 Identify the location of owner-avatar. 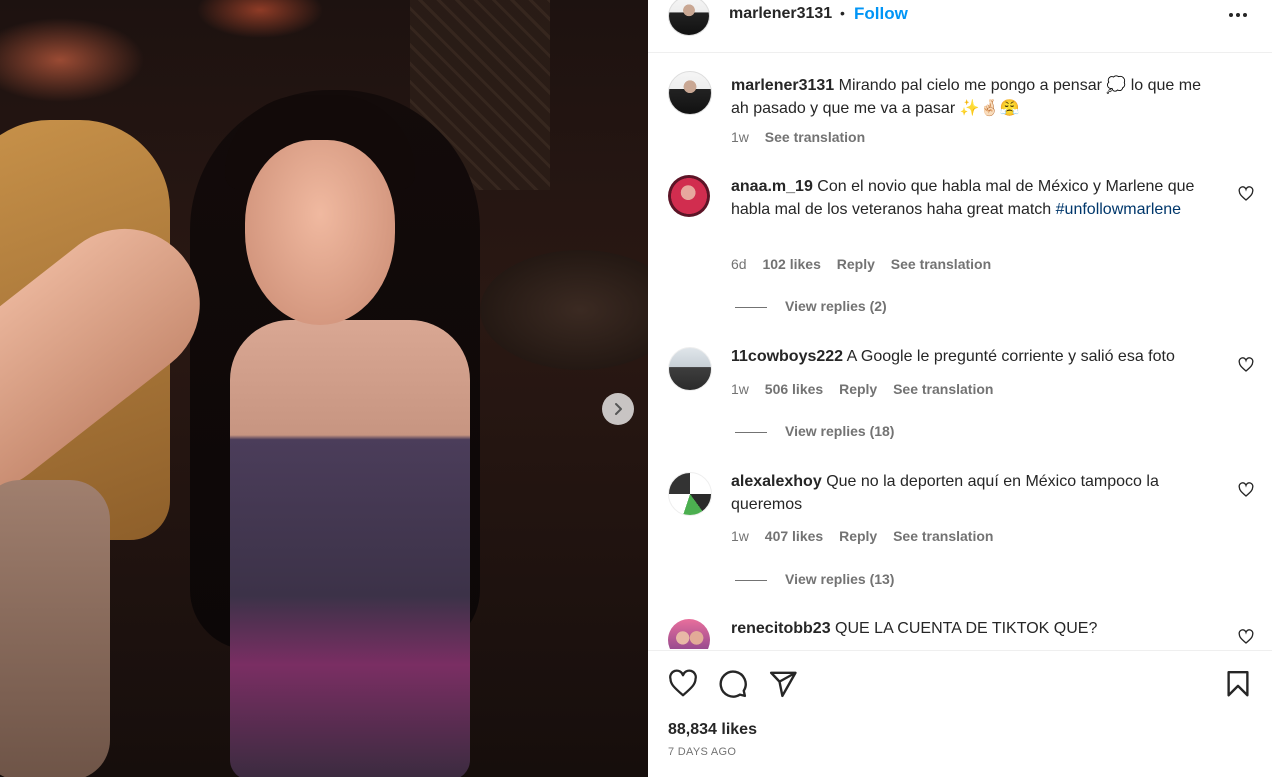
(689, 18).